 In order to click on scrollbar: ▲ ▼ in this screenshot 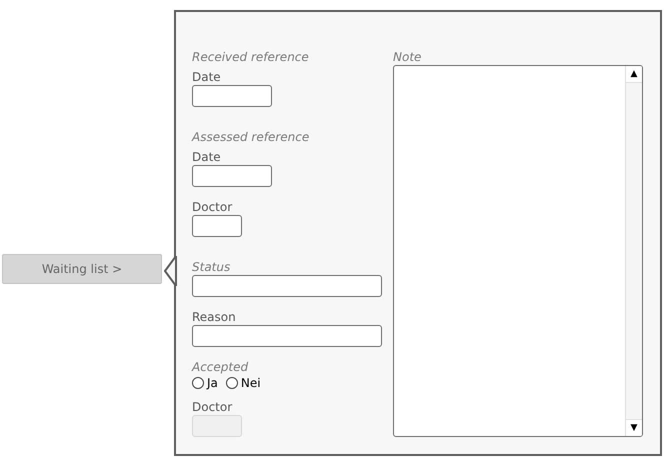, I will do `click(633, 251)`.